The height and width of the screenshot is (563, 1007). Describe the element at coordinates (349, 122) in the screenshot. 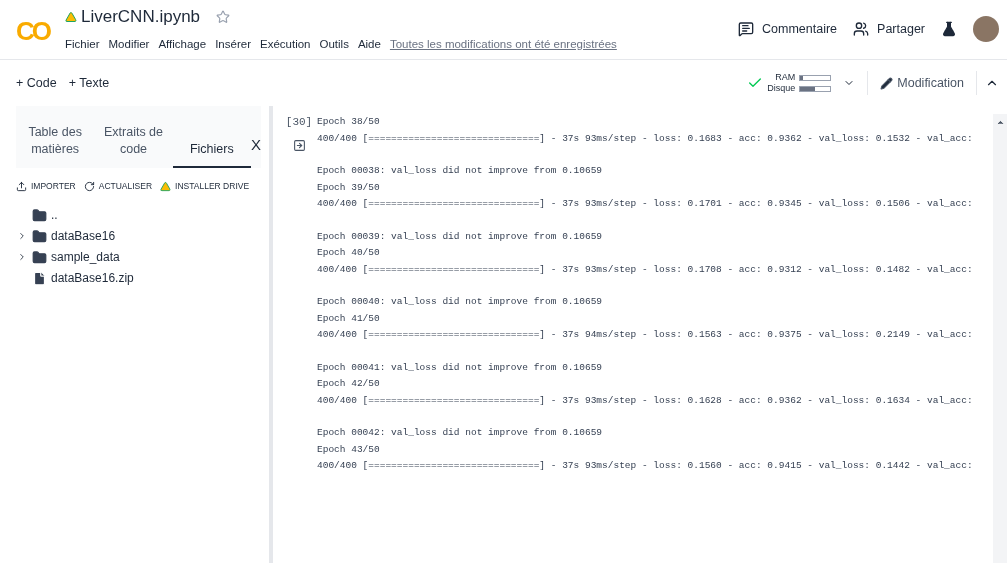

I see `output-line: Epoch 38/50` at that location.